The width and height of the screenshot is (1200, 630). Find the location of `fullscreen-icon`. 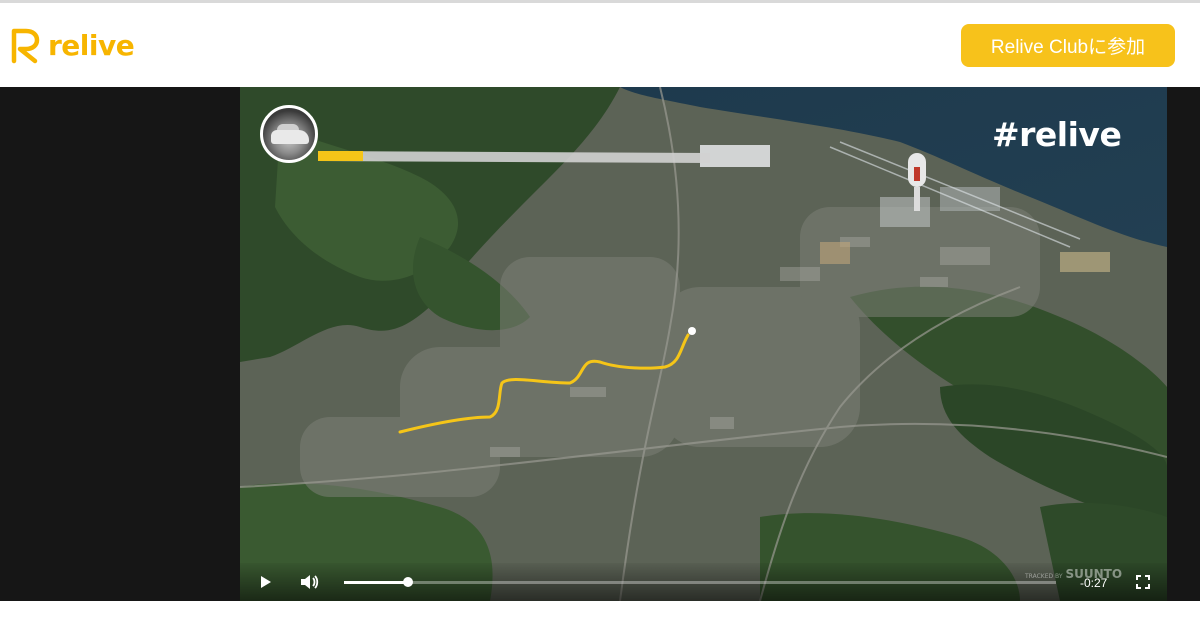

fullscreen-icon is located at coordinates (1143, 582).